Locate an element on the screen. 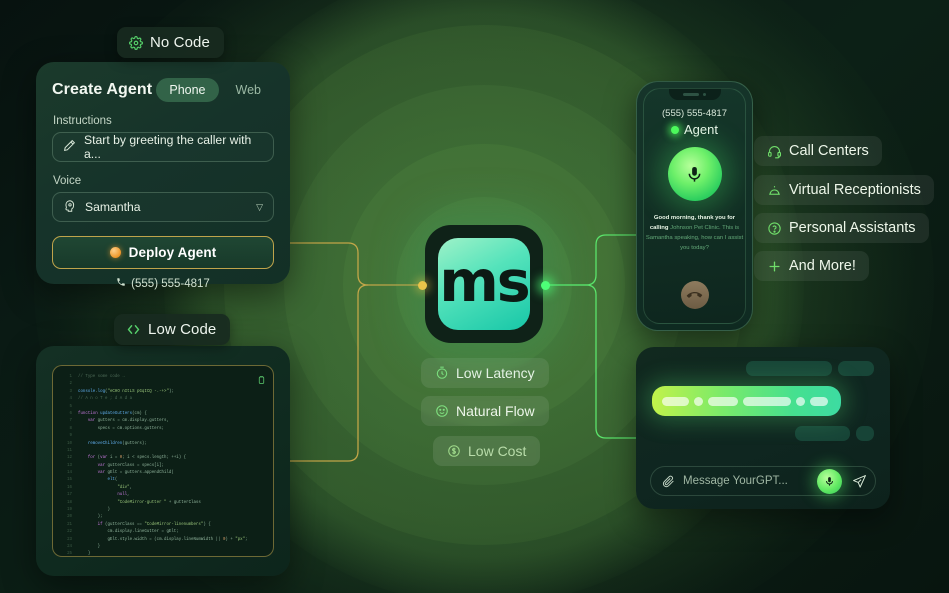  deploy-agent-button: Deploy Agent is located at coordinates (163, 252).